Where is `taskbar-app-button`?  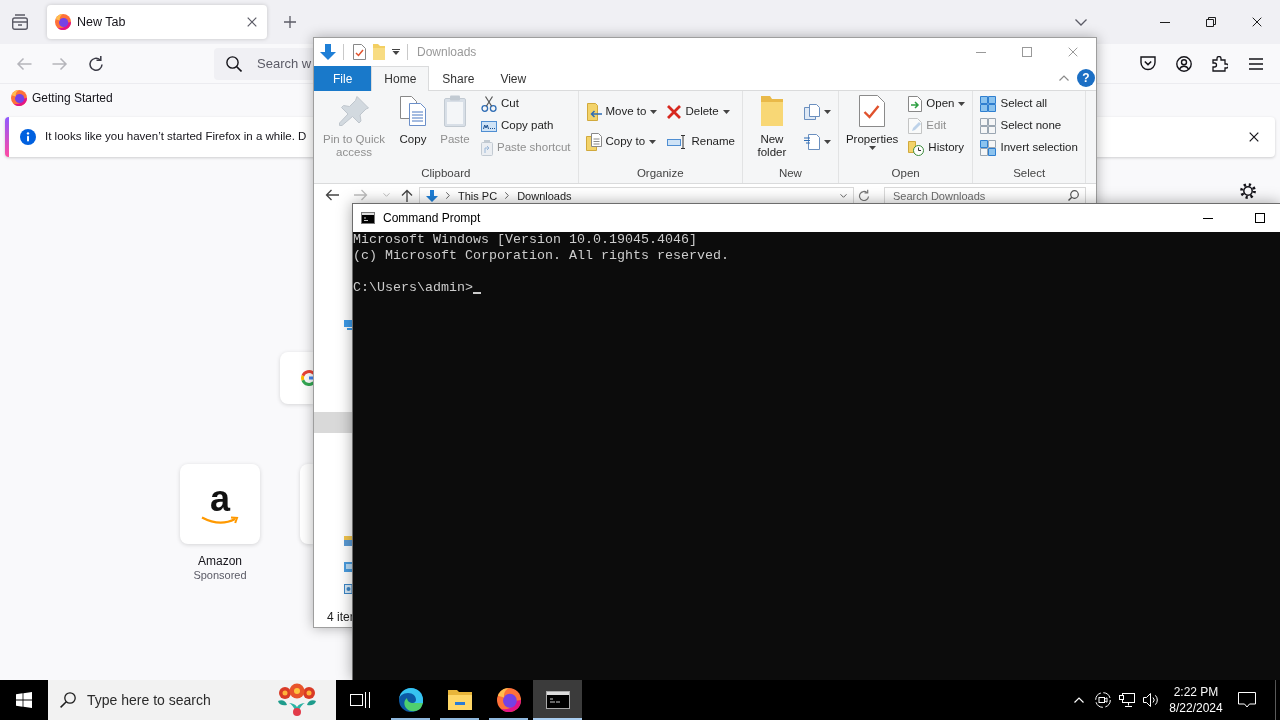 taskbar-app-button is located at coordinates (557, 700).